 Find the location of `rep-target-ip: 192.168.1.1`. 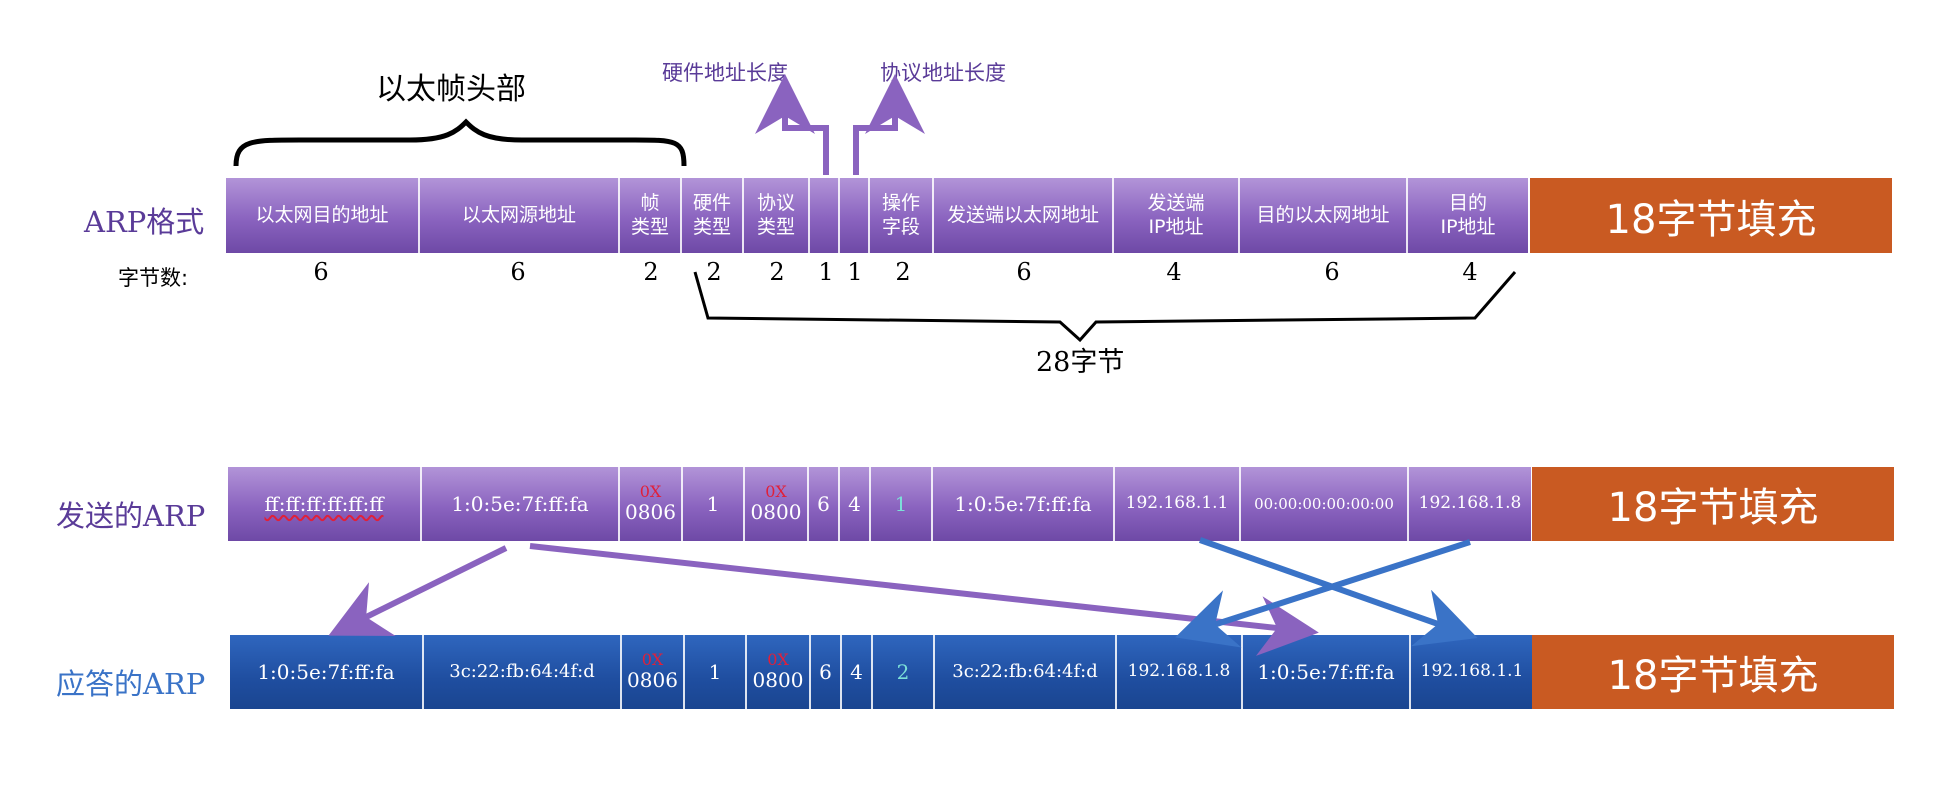

rep-target-ip: 192.168.1.1 is located at coordinates (1472, 672).